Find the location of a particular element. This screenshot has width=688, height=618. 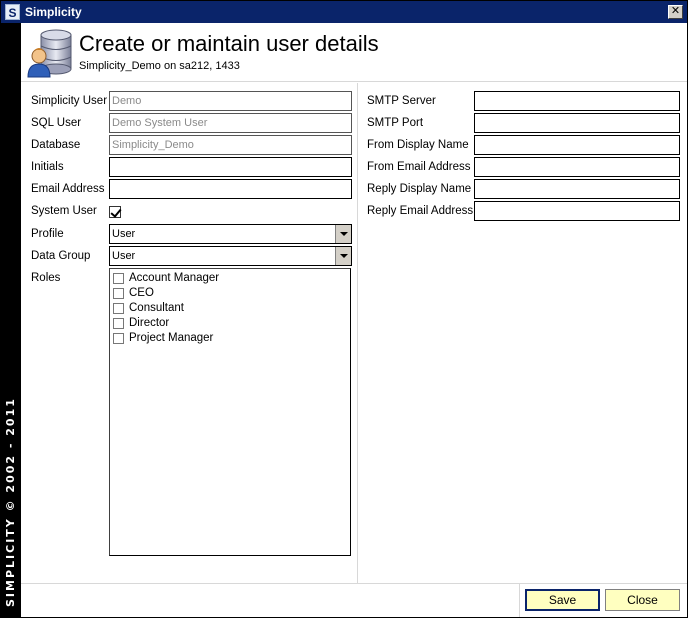

page-title: Create or maintain user details is located at coordinates (229, 43).